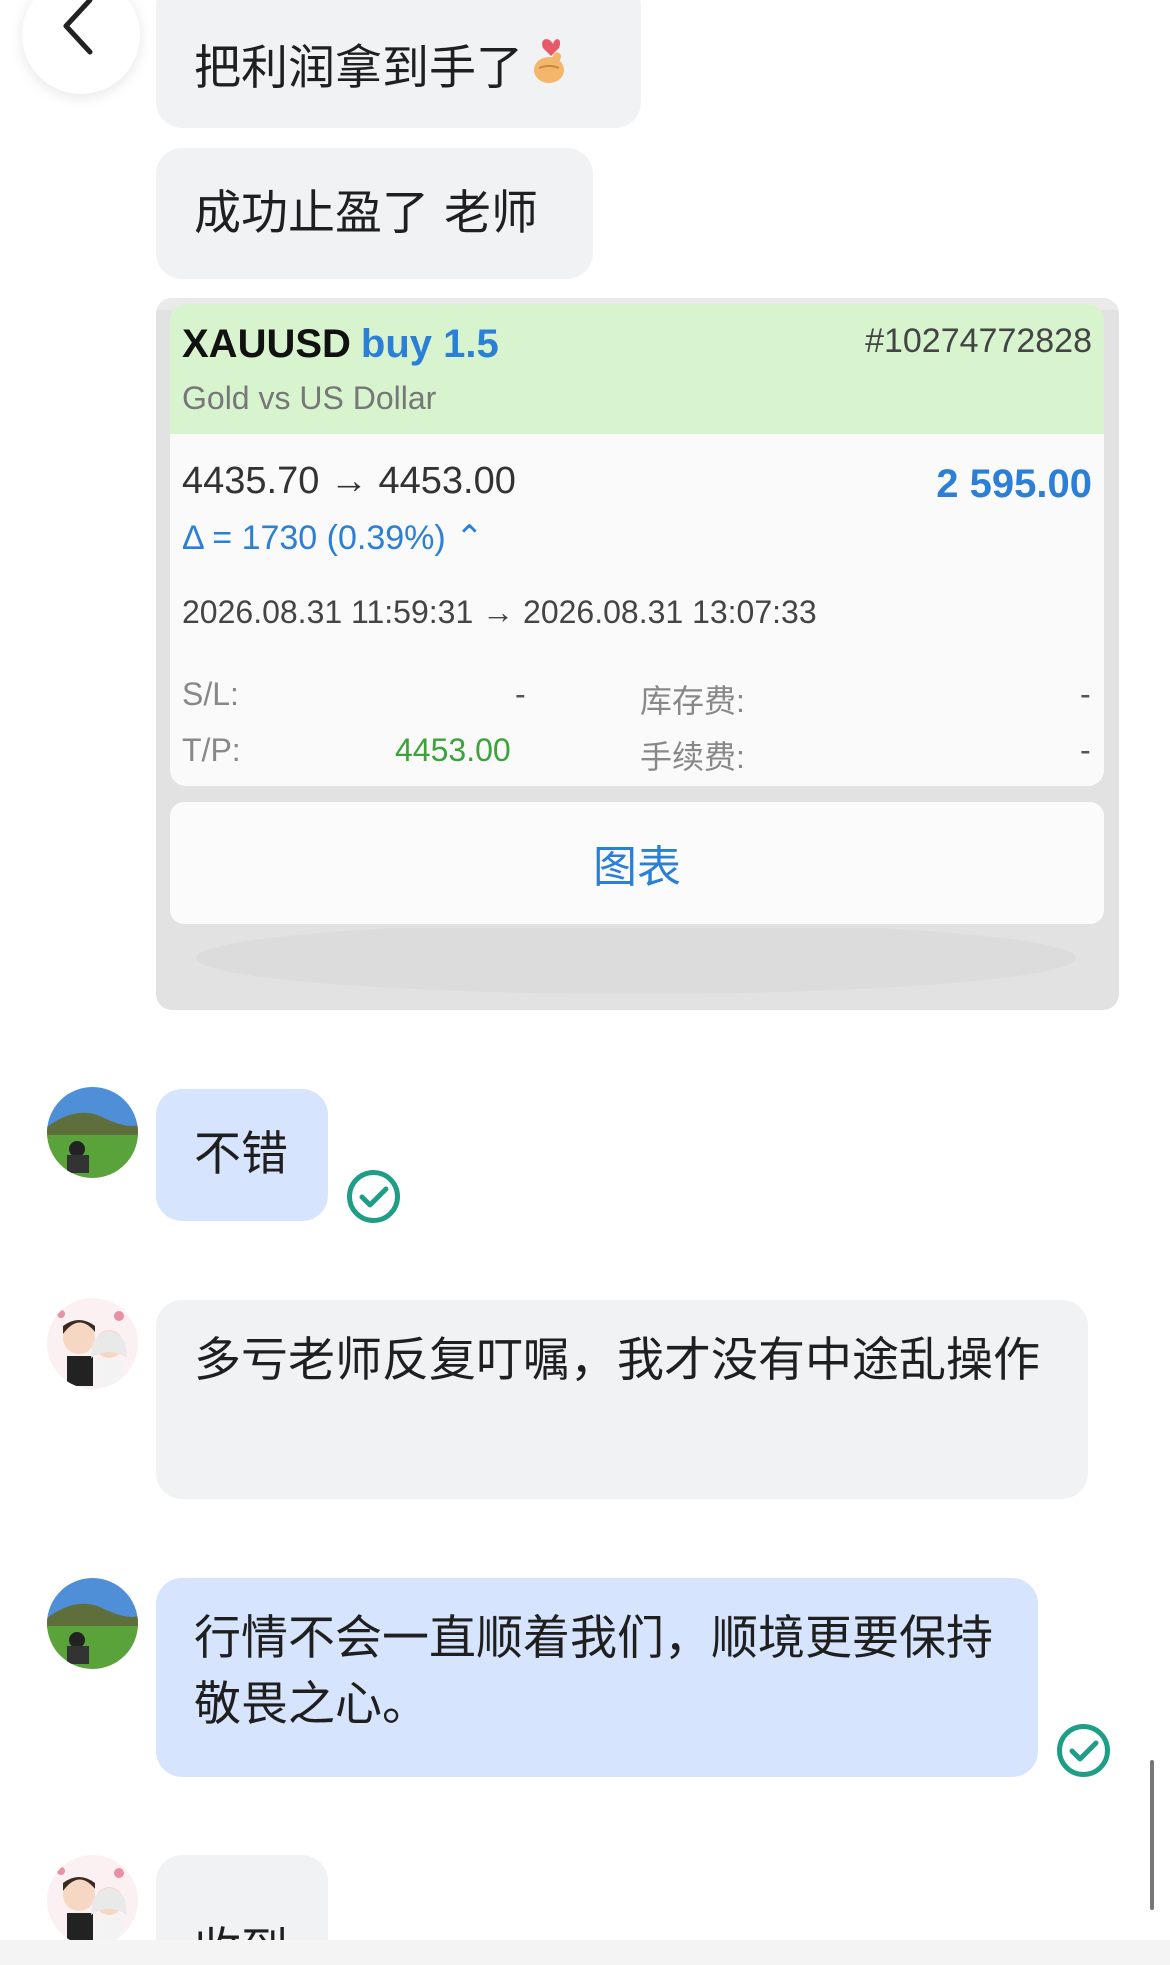 The height and width of the screenshot is (1965, 1170). Describe the element at coordinates (617, 1360) in the screenshot. I see `message-text: 多亏老师反复叮嘱，我才没有中途乱操作` at that location.